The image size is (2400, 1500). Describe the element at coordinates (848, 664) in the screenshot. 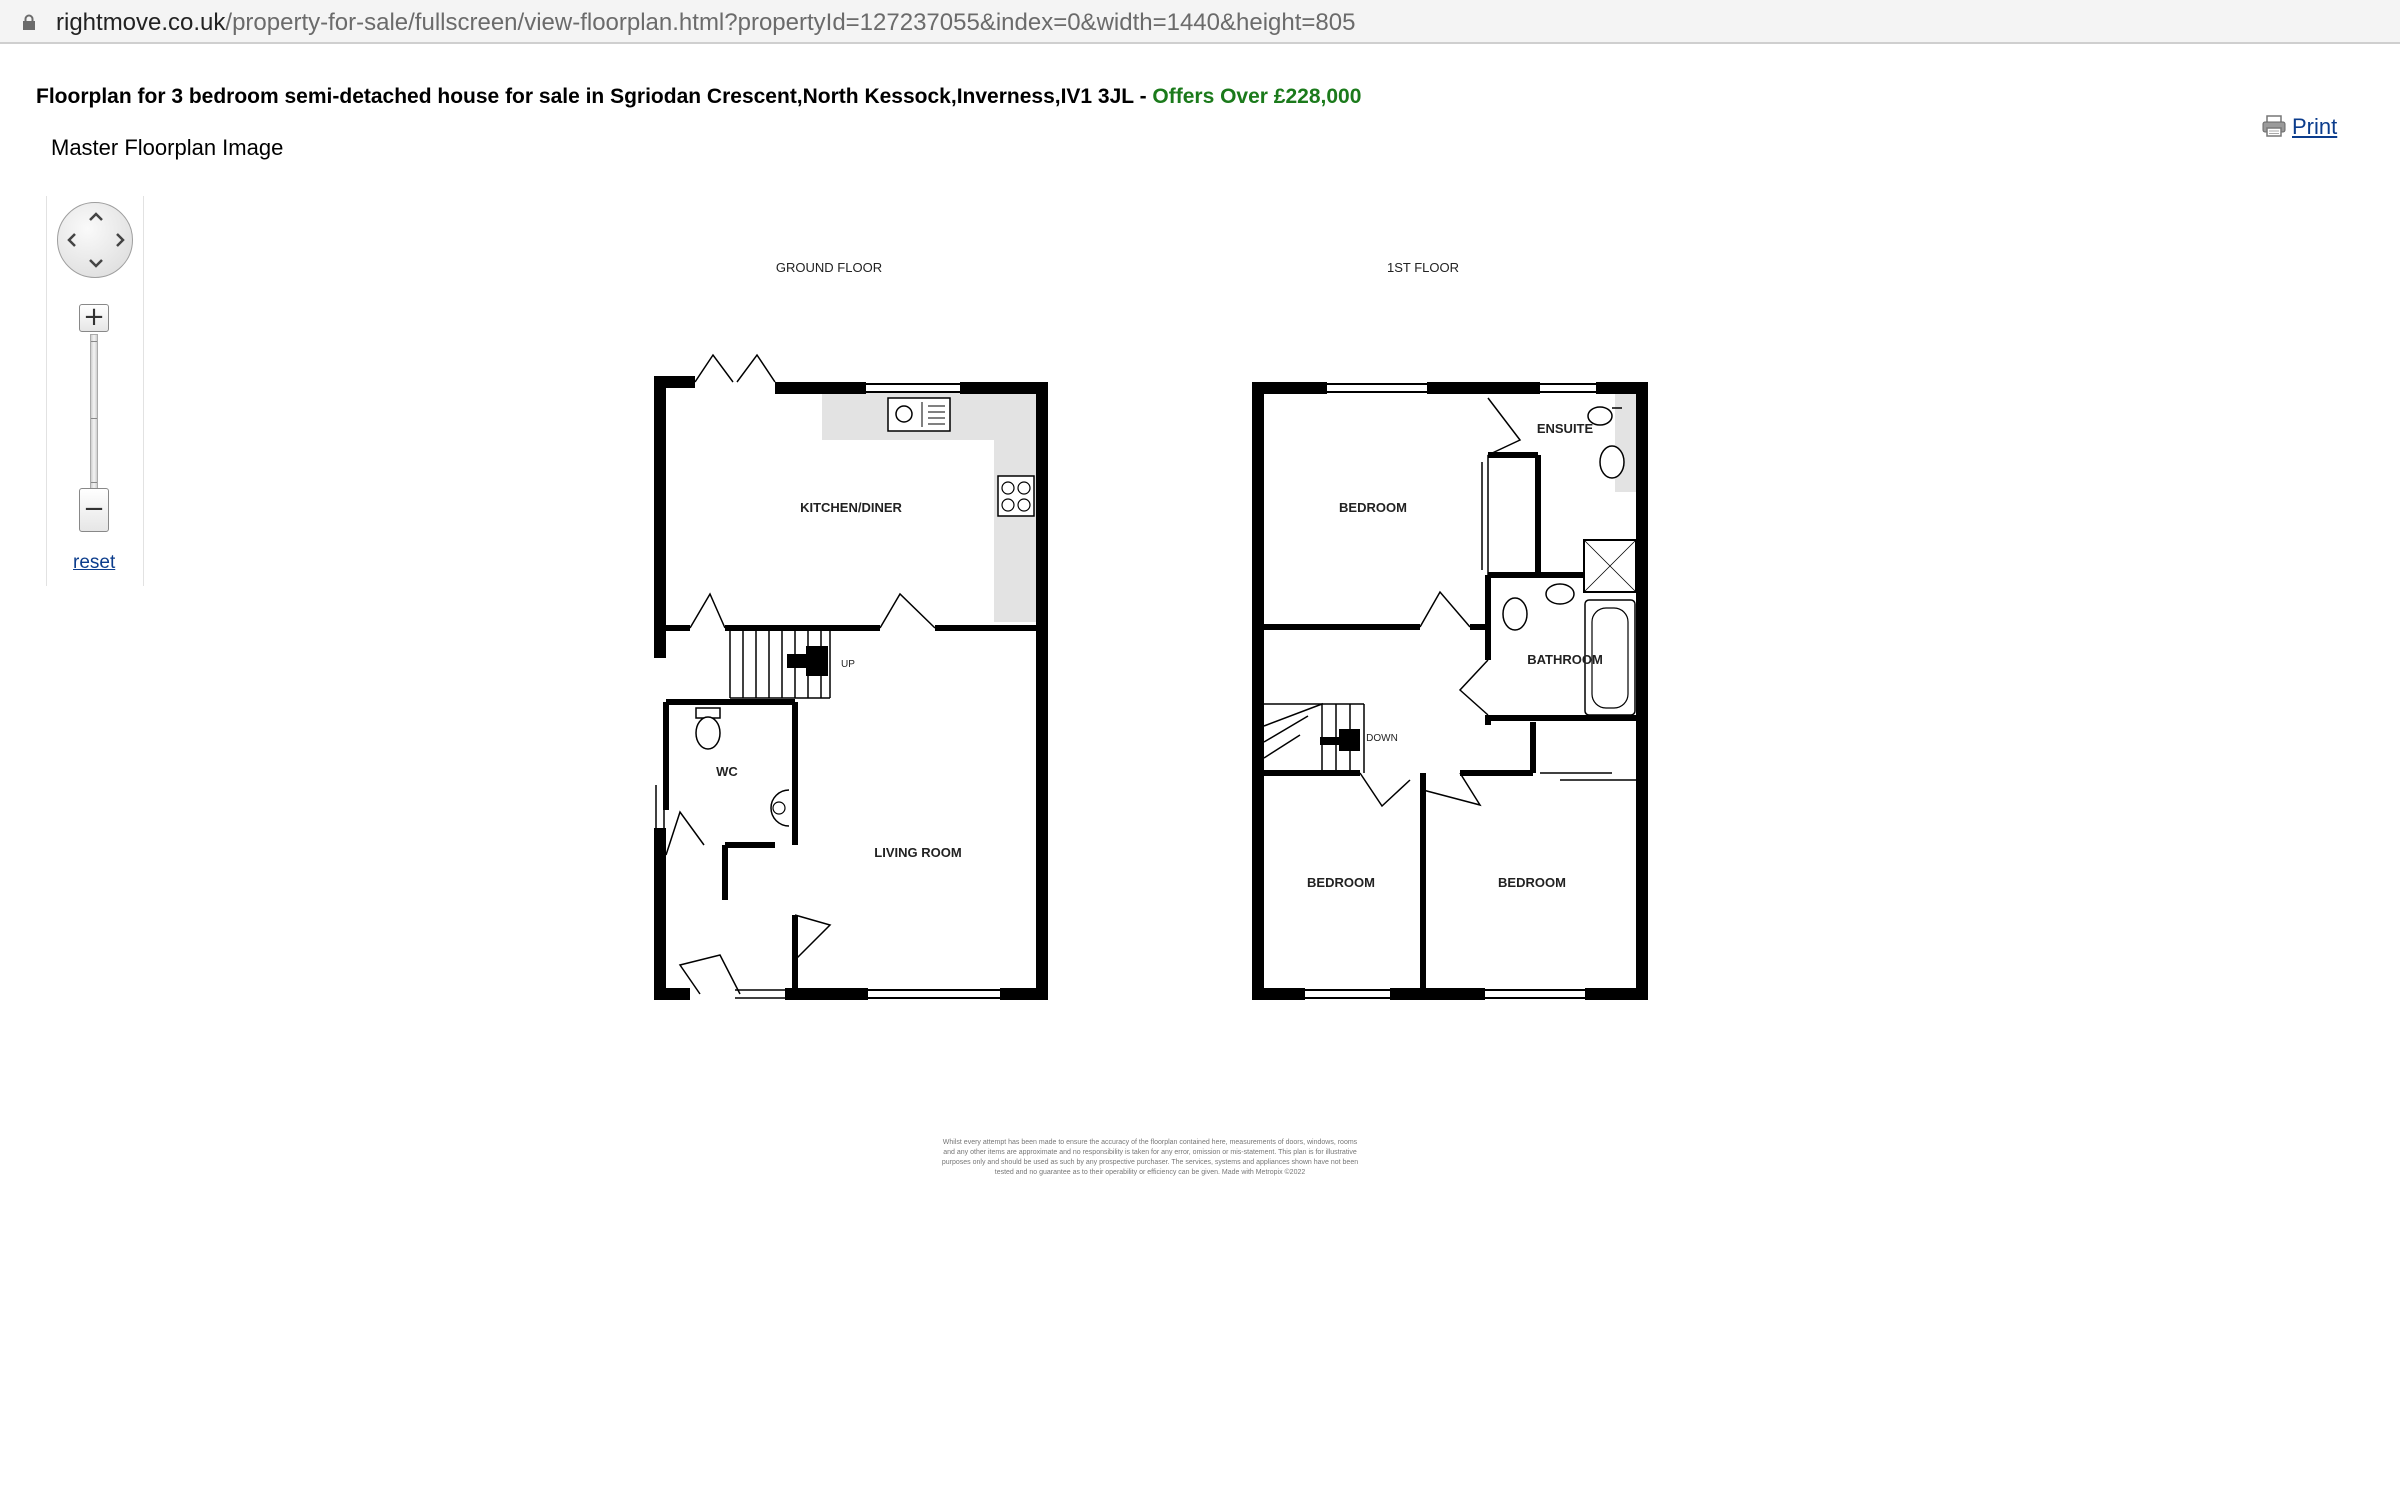

I see `stairs-up-label: UP` at that location.